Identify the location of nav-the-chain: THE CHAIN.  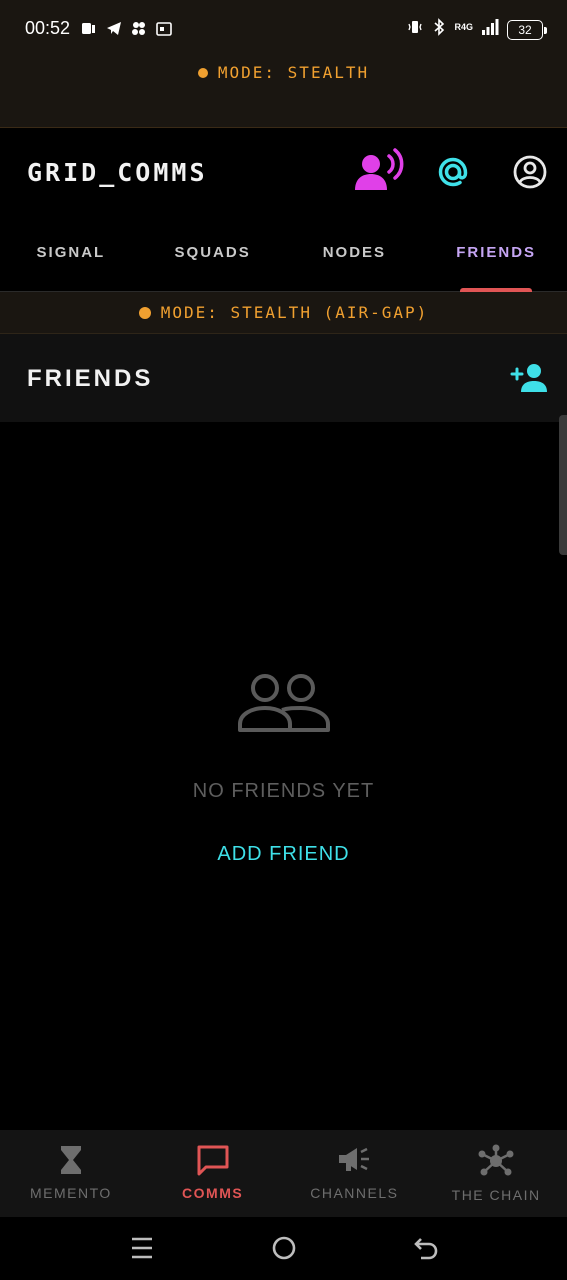
(496, 1173).